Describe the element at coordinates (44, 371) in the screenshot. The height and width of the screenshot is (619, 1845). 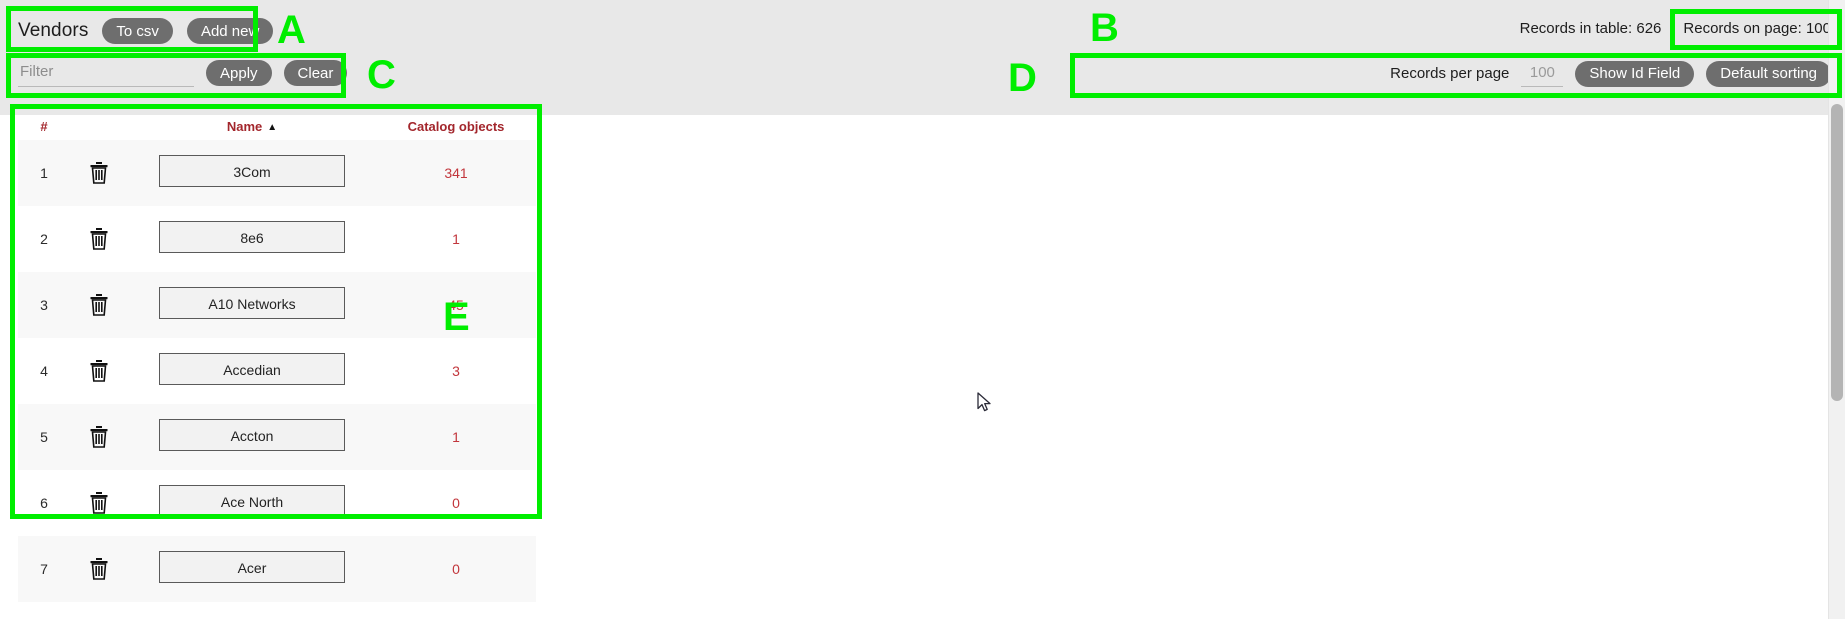
I see `row-index: 4` at that location.